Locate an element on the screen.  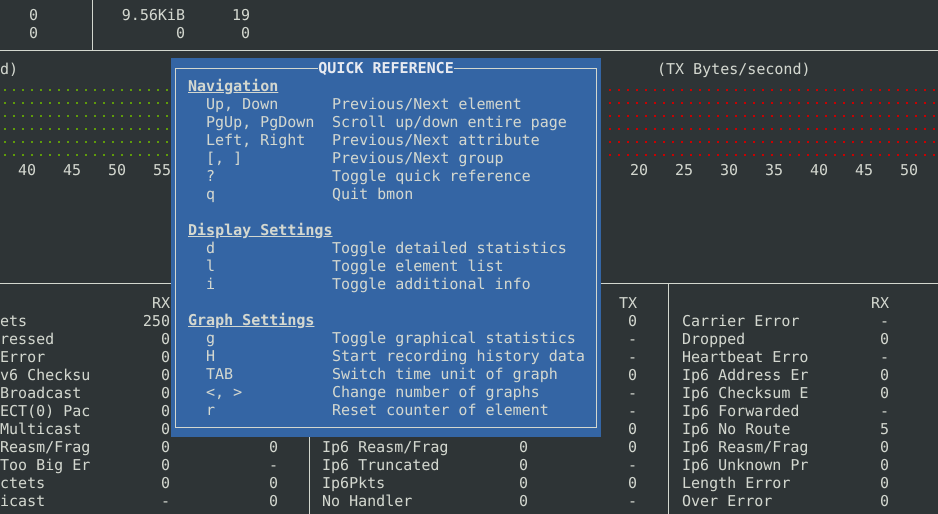
stat-label: ets is located at coordinates (14, 321).